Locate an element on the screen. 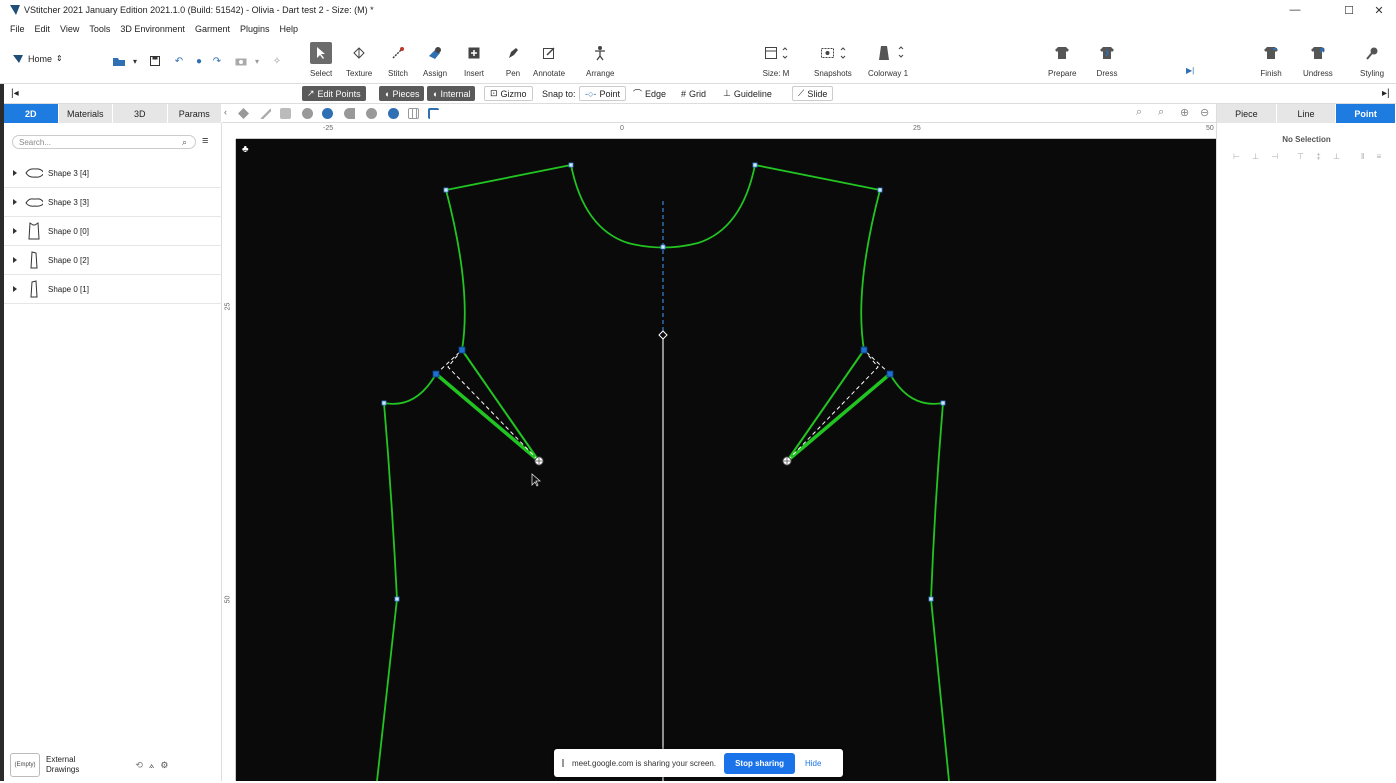 This screenshot has height=783, width=1396. undress-button: Undress is located at coordinates (1318, 60).